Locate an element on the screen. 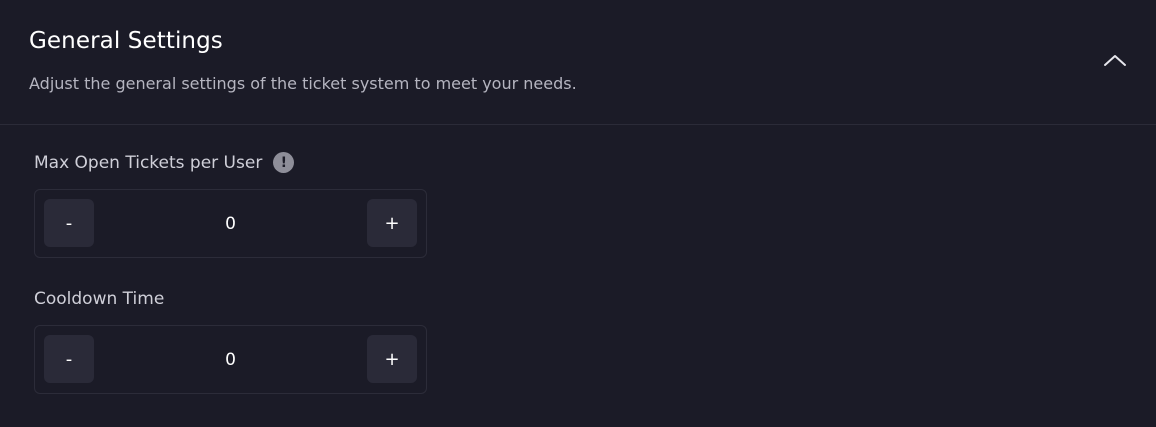 Image resolution: width=1156 pixels, height=427 pixels. cooldown-time-stepper: - 0 + is located at coordinates (230, 359).